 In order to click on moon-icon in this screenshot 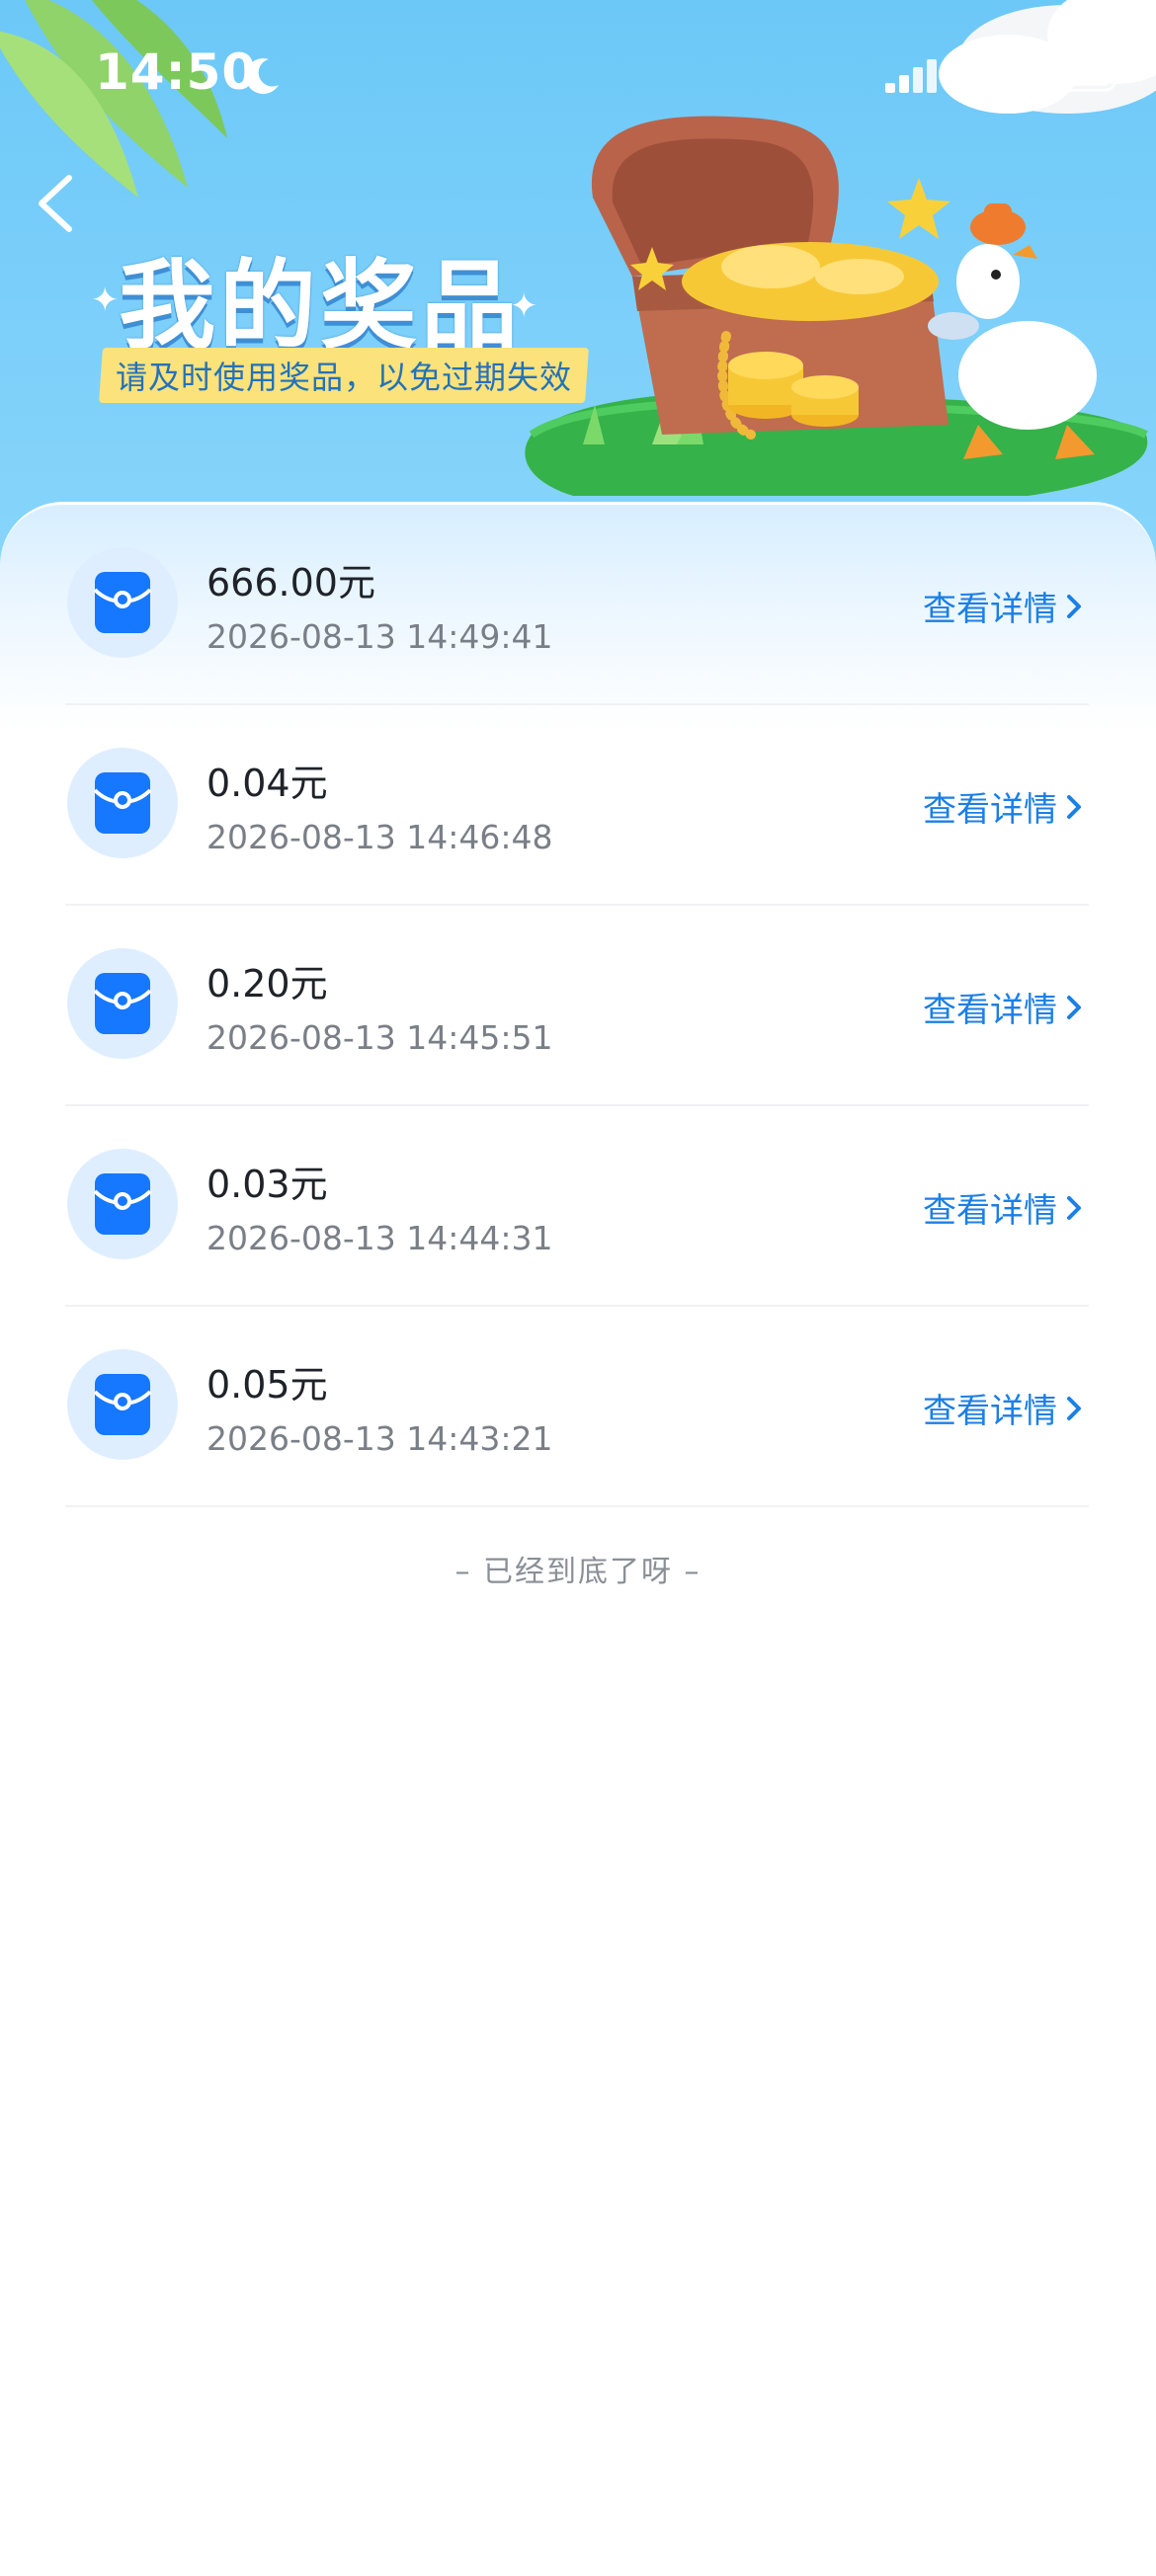, I will do `click(262, 76)`.